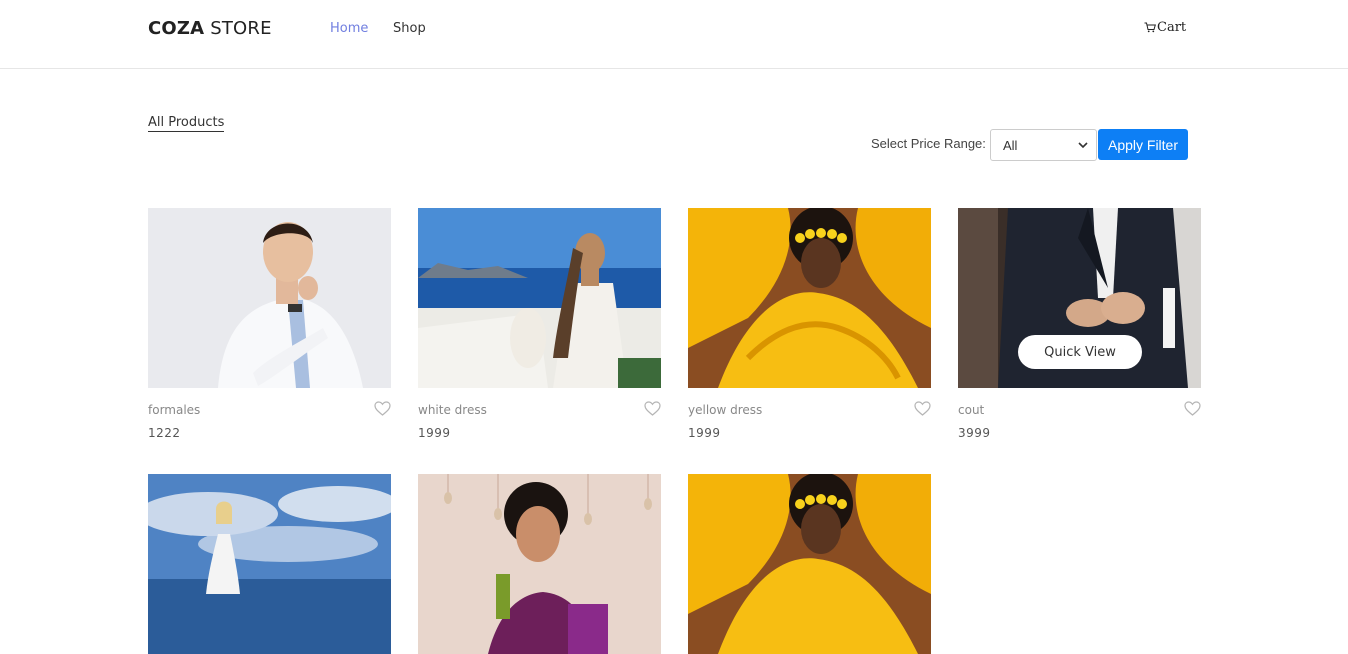 The image size is (1348, 654). I want to click on product-image-woman-white-dress-beach, so click(269, 564).